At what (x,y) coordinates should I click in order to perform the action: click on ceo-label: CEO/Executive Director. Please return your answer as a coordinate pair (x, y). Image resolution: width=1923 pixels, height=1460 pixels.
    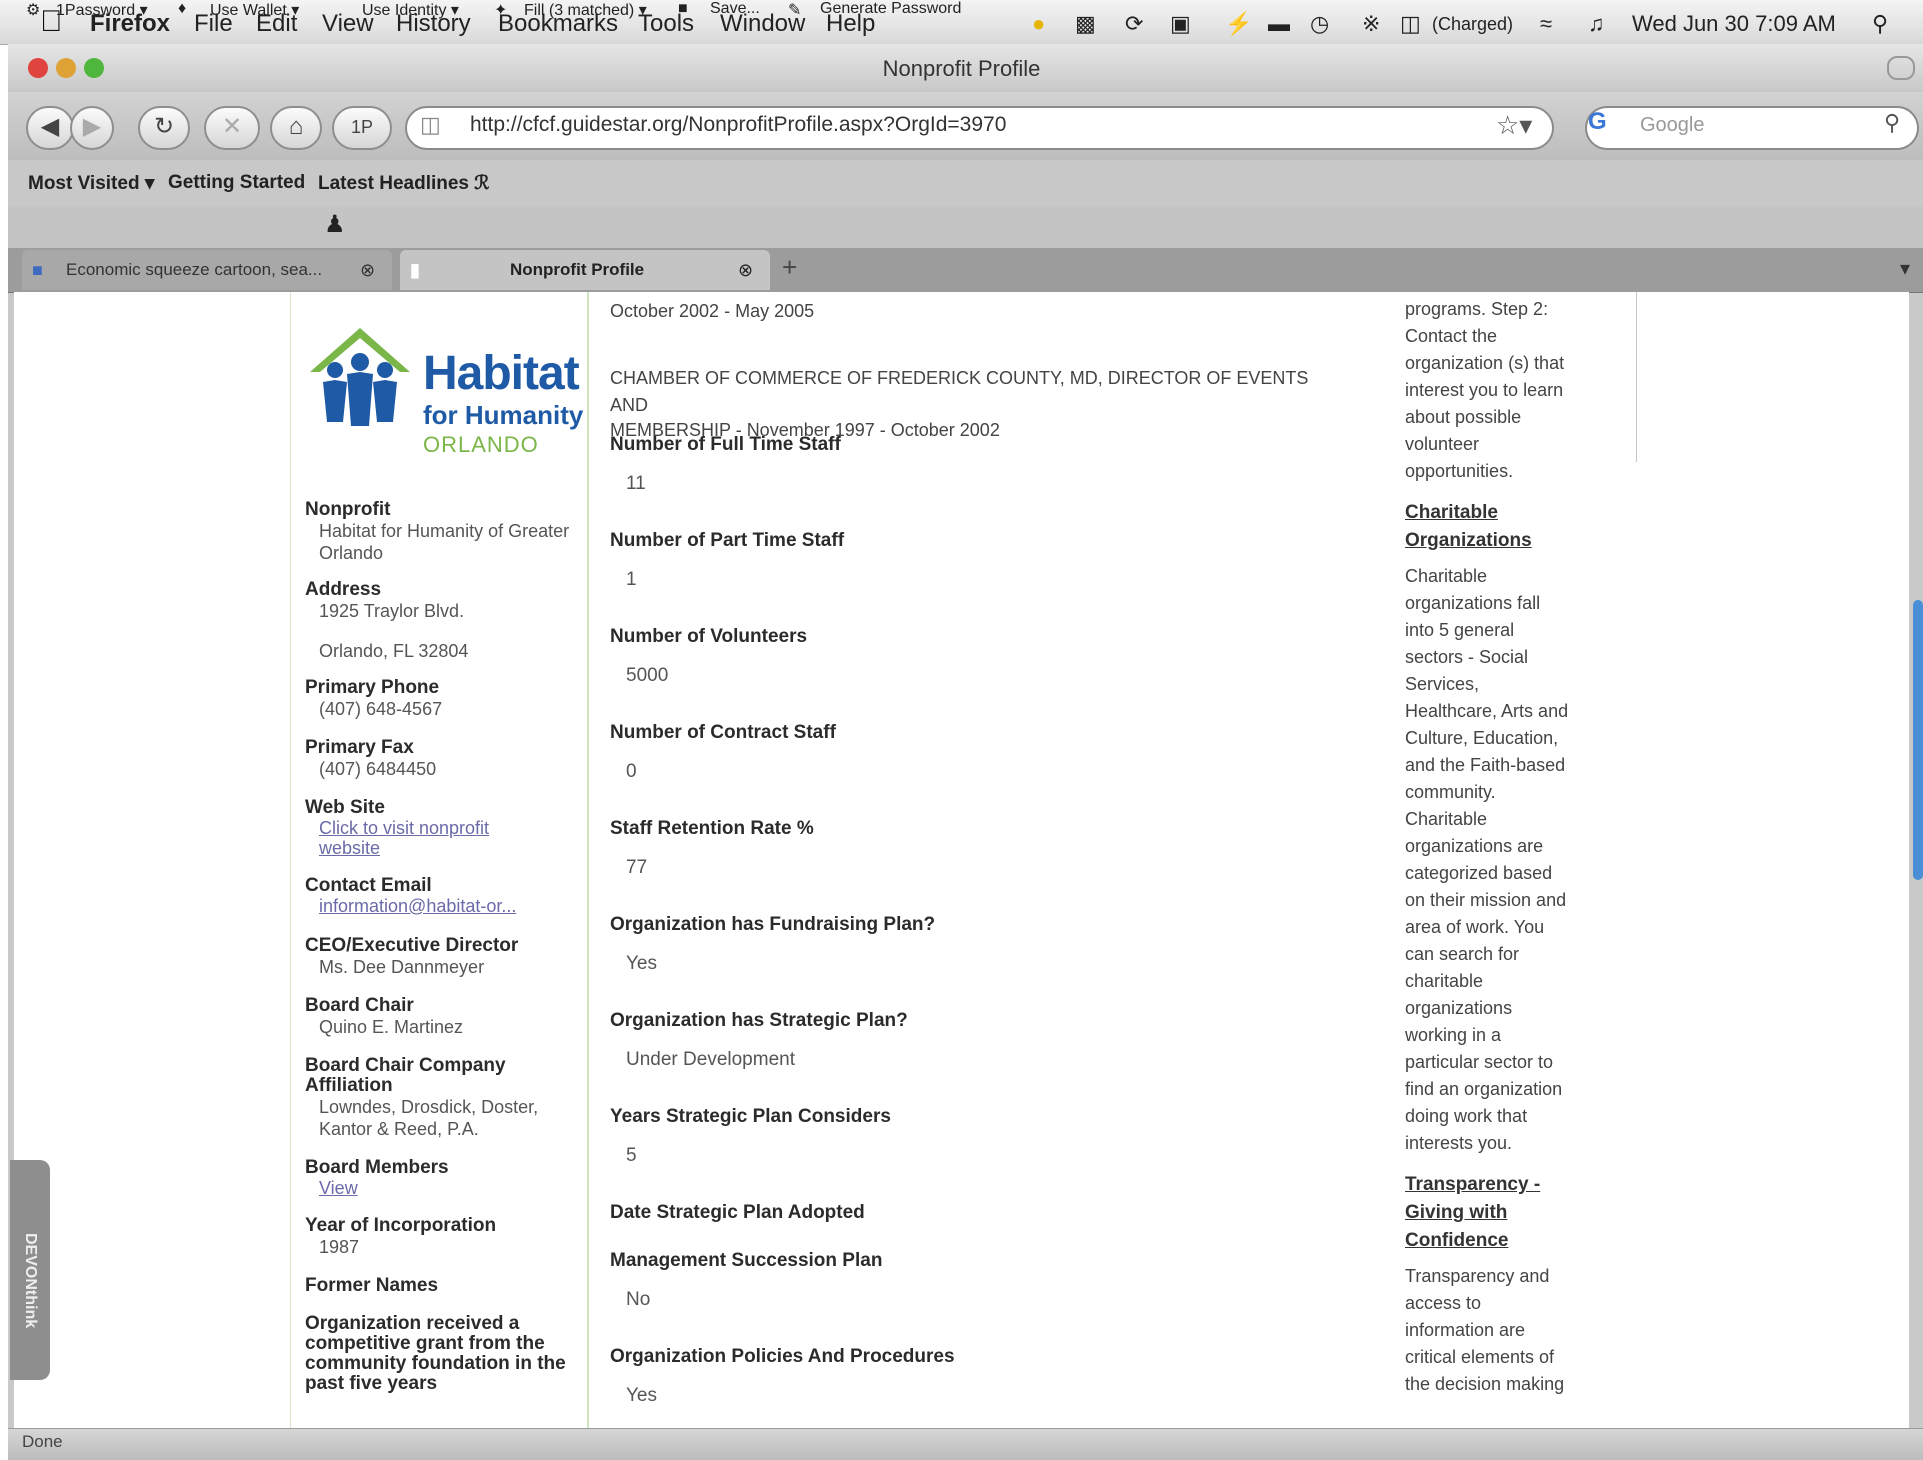
    Looking at the image, I should click on (412, 945).